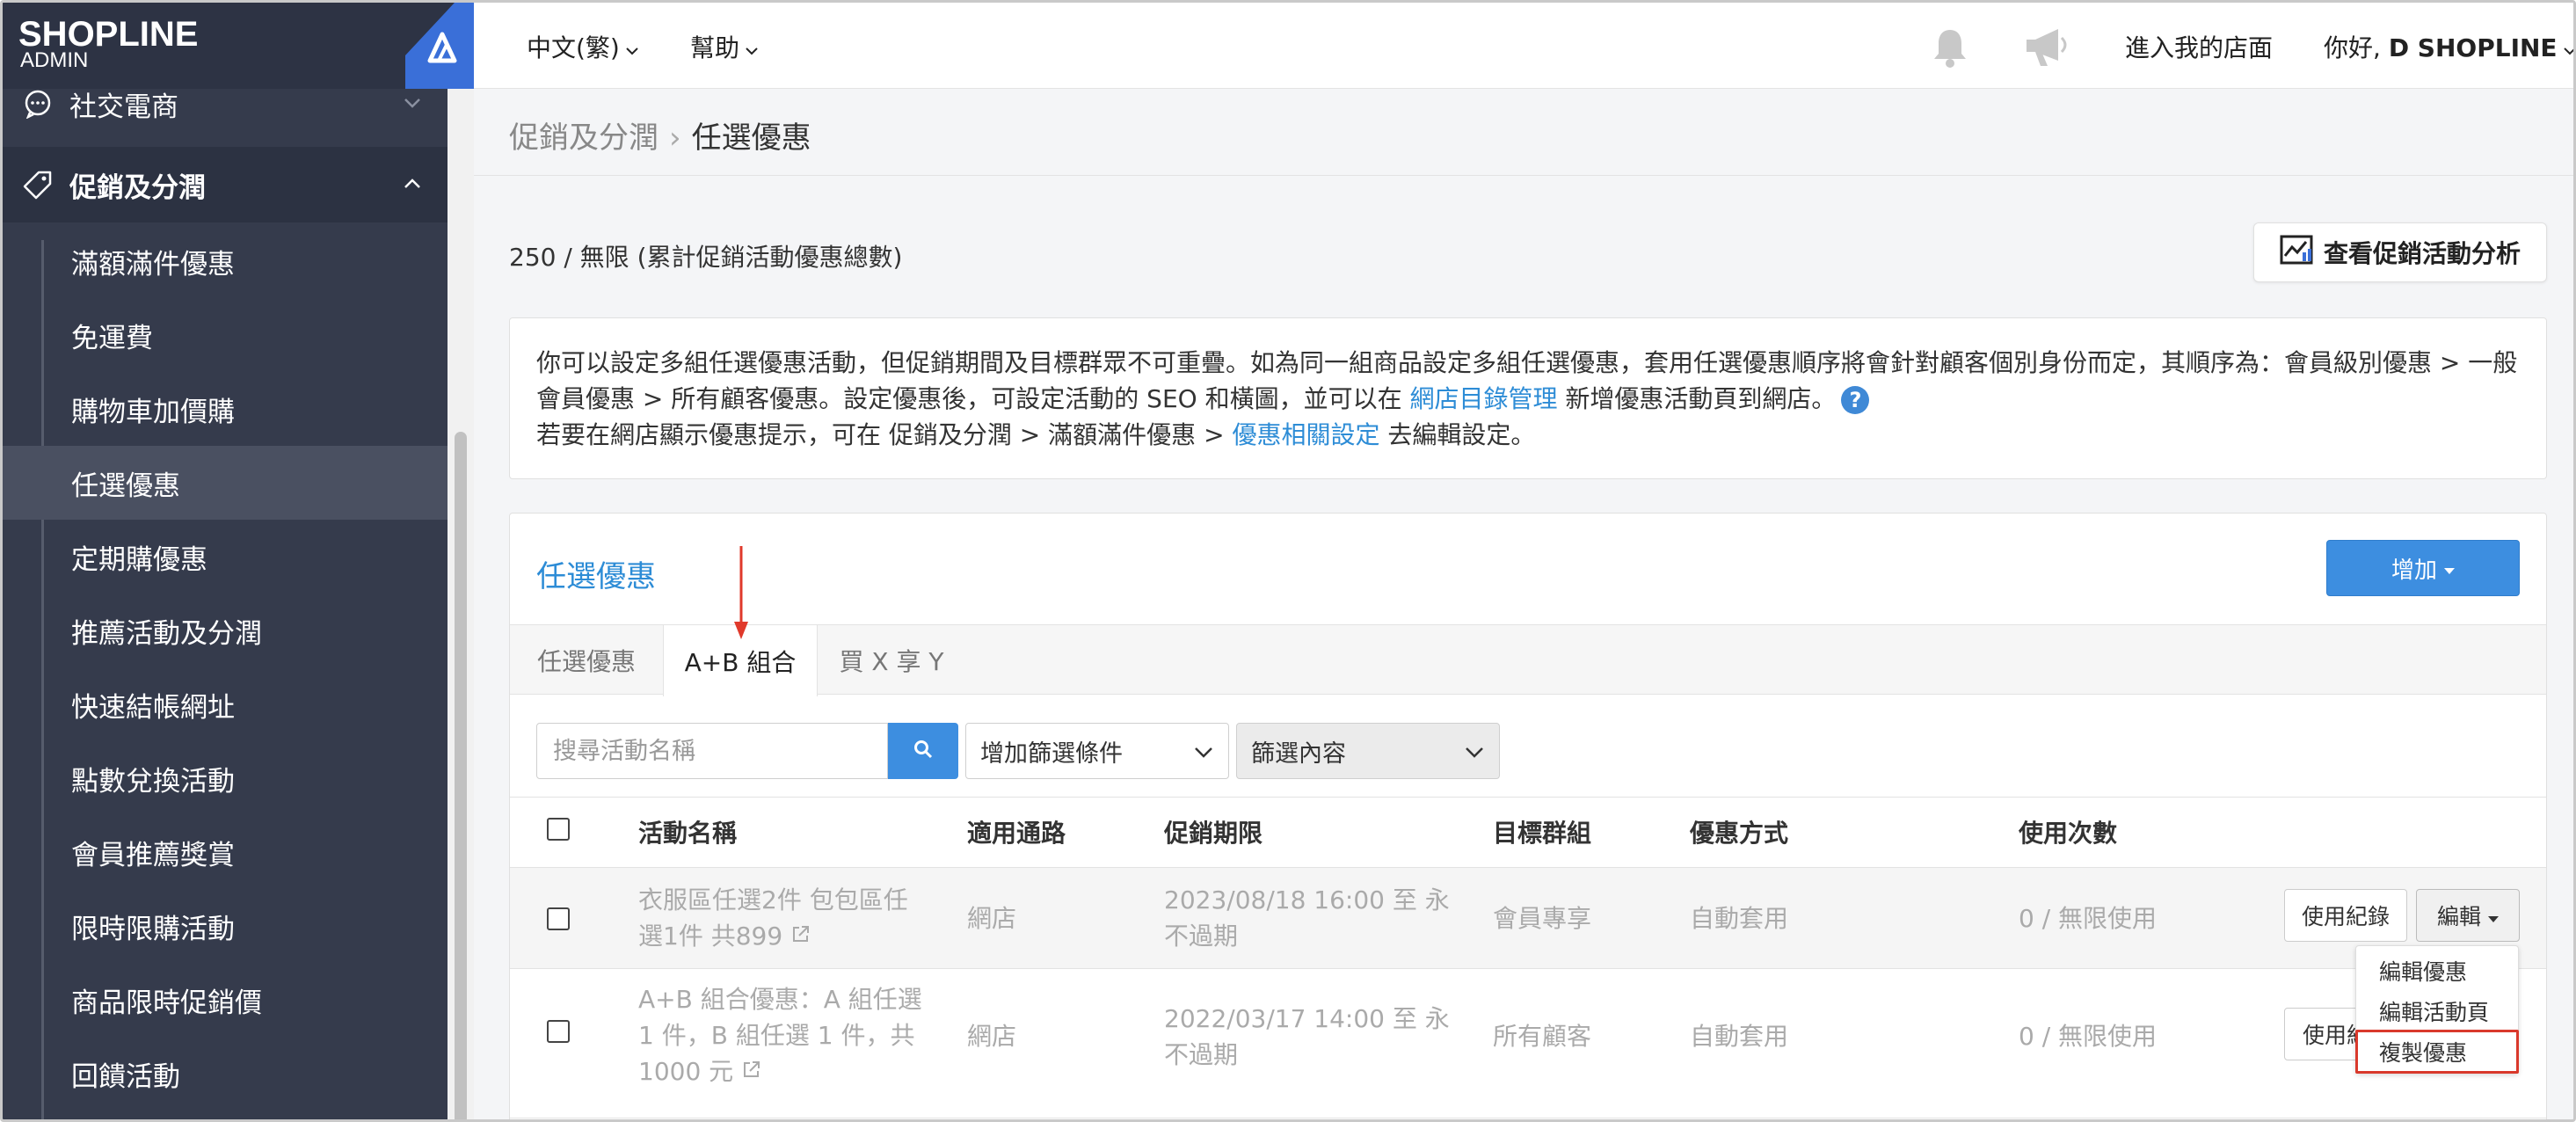 The image size is (2576, 1122). What do you see at coordinates (2199, 46) in the screenshot?
I see `enter-store-link: 進入我的店面` at bounding box center [2199, 46].